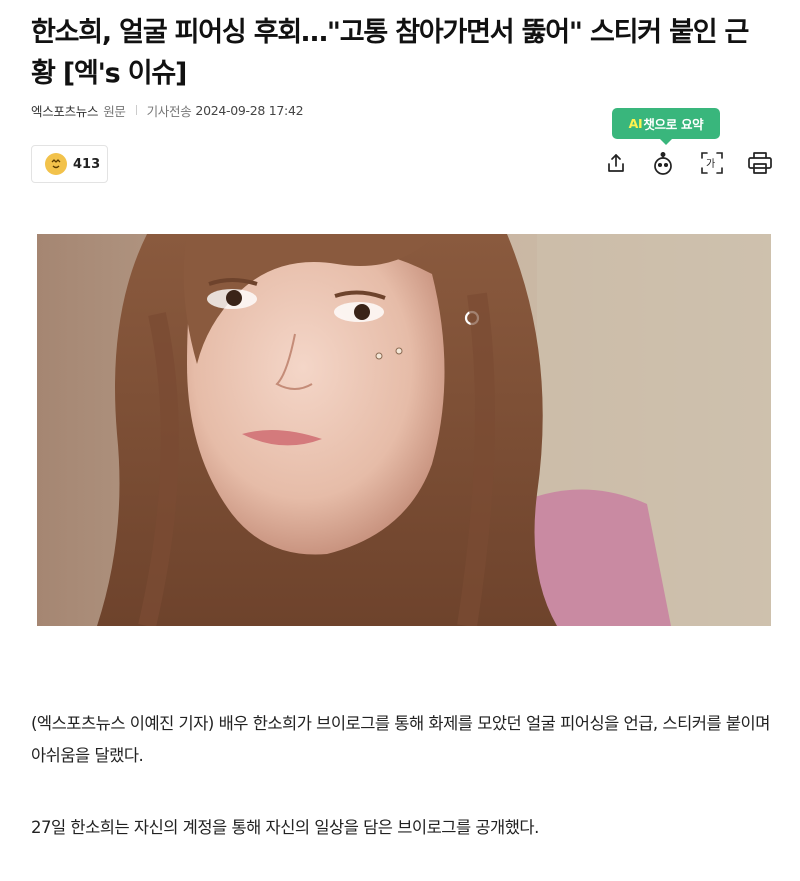 The image size is (800, 881). Describe the element at coordinates (760, 163) in the screenshot. I see `print-icon` at that location.